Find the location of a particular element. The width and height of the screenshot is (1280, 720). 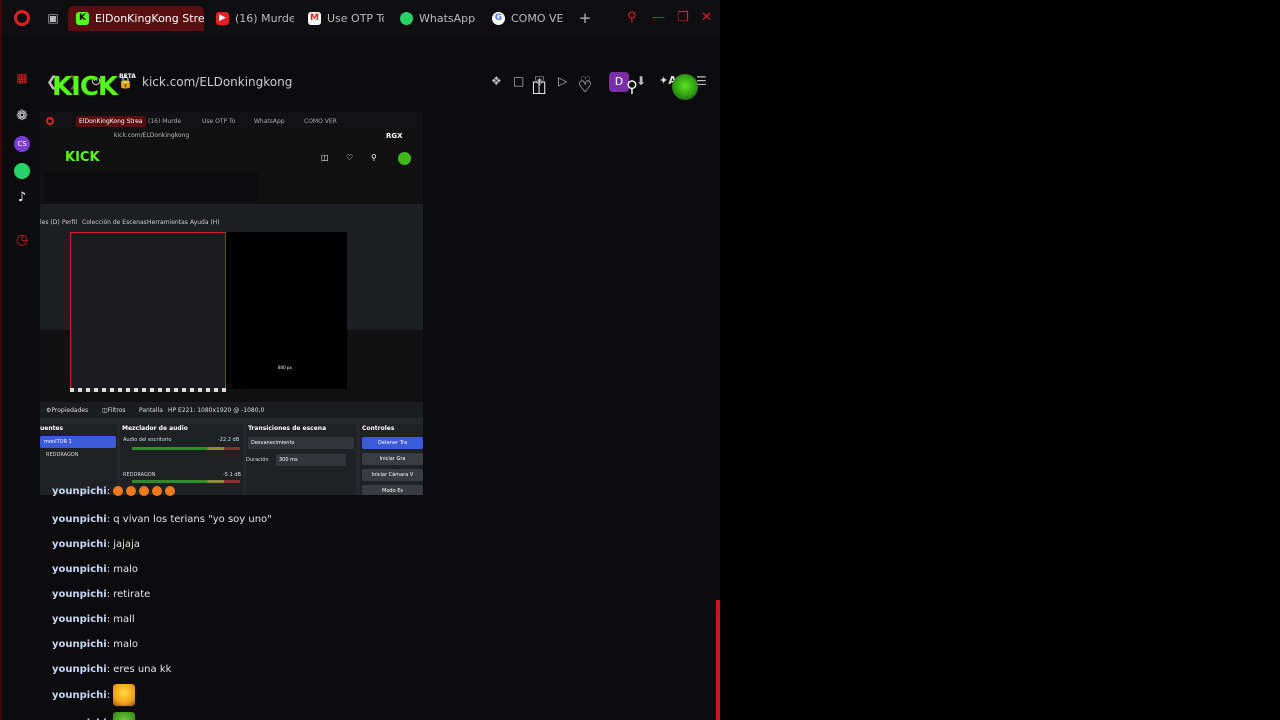

canvas-size-label: 840 px is located at coordinates (285, 367).